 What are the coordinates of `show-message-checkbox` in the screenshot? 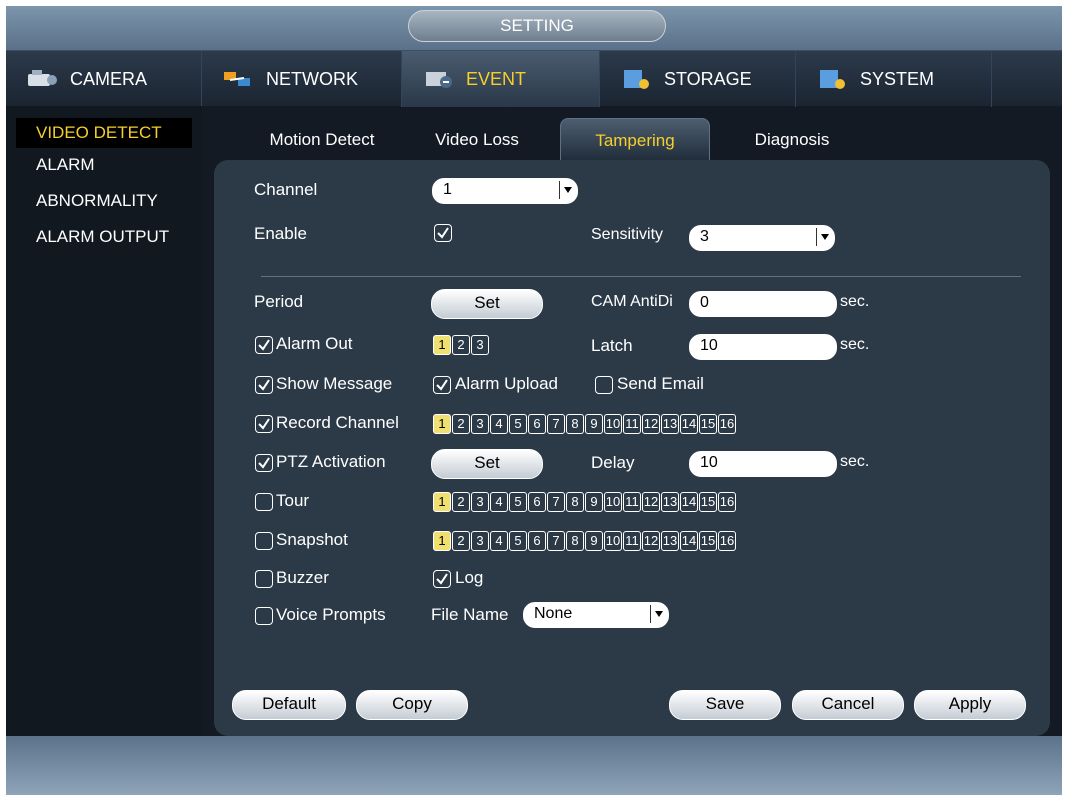 It's located at (264, 385).